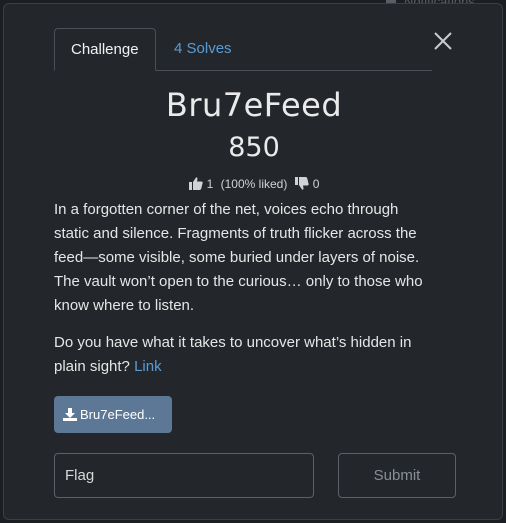 The height and width of the screenshot is (523, 506). Describe the element at coordinates (105, 49) in the screenshot. I see `tab-challenge: Challenge` at that location.